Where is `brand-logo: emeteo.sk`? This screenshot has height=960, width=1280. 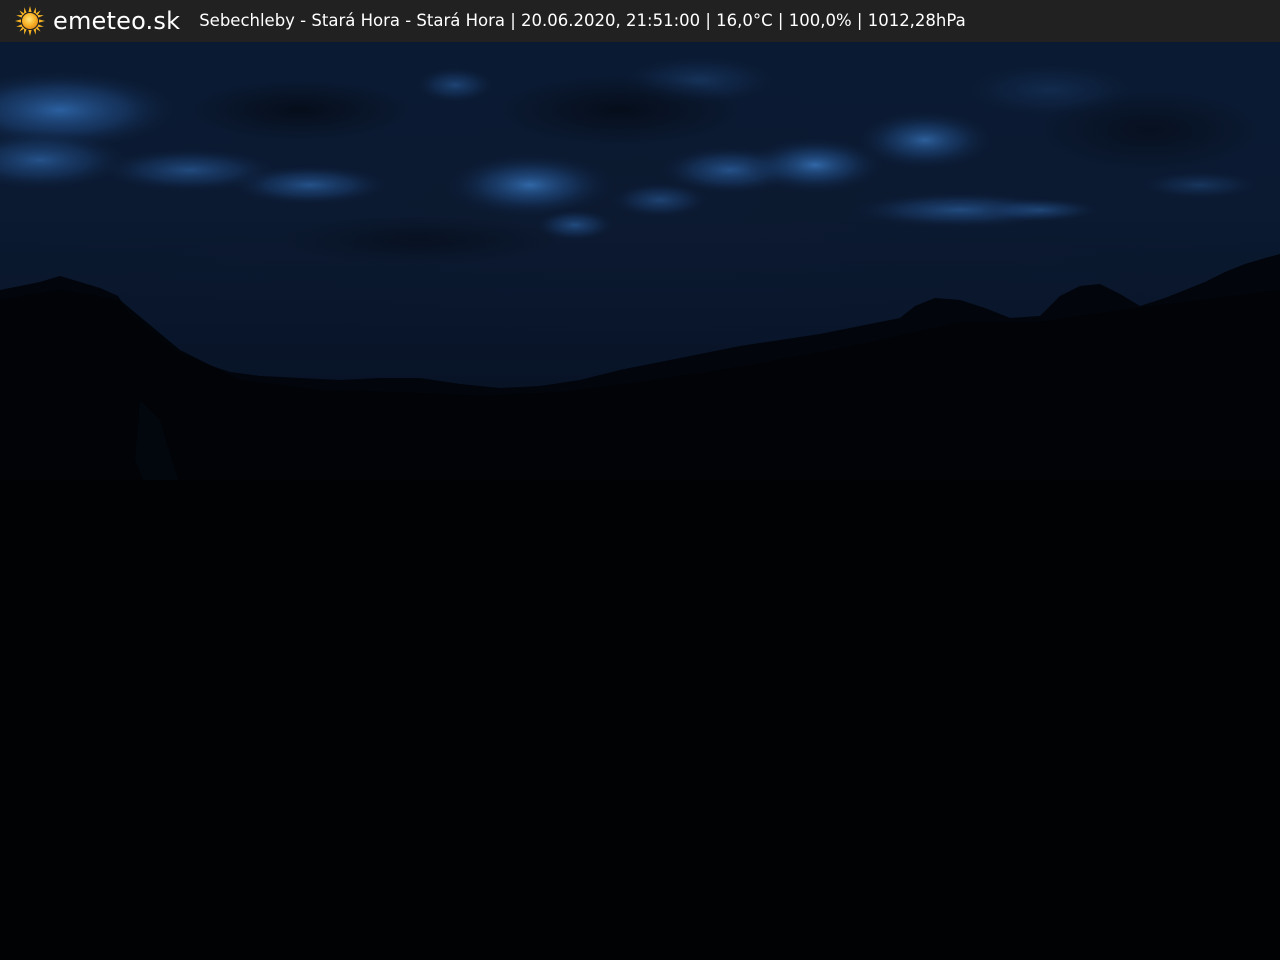
brand-logo: emeteo.sk is located at coordinates (97, 21).